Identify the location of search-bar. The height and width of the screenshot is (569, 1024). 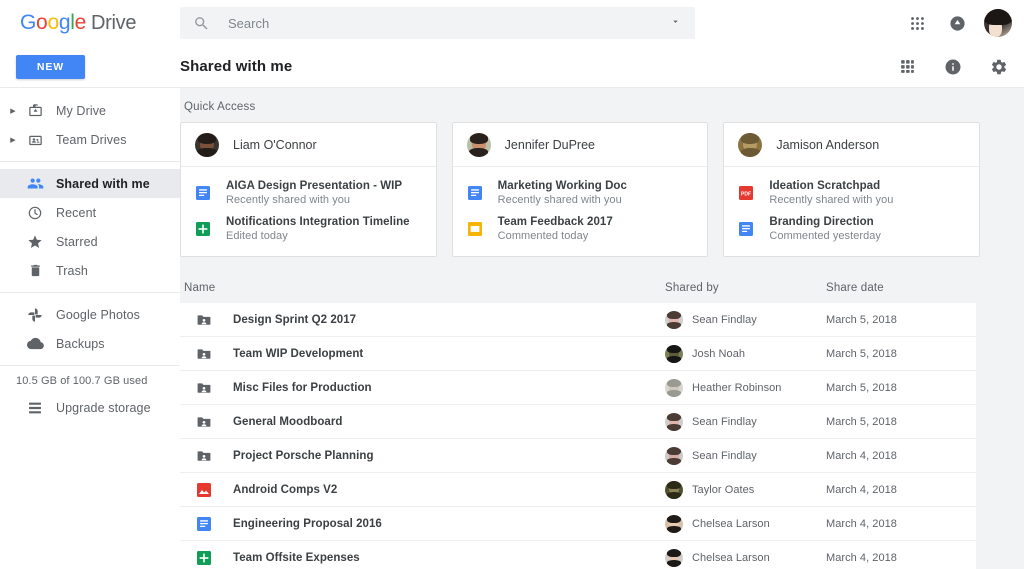
(437, 23).